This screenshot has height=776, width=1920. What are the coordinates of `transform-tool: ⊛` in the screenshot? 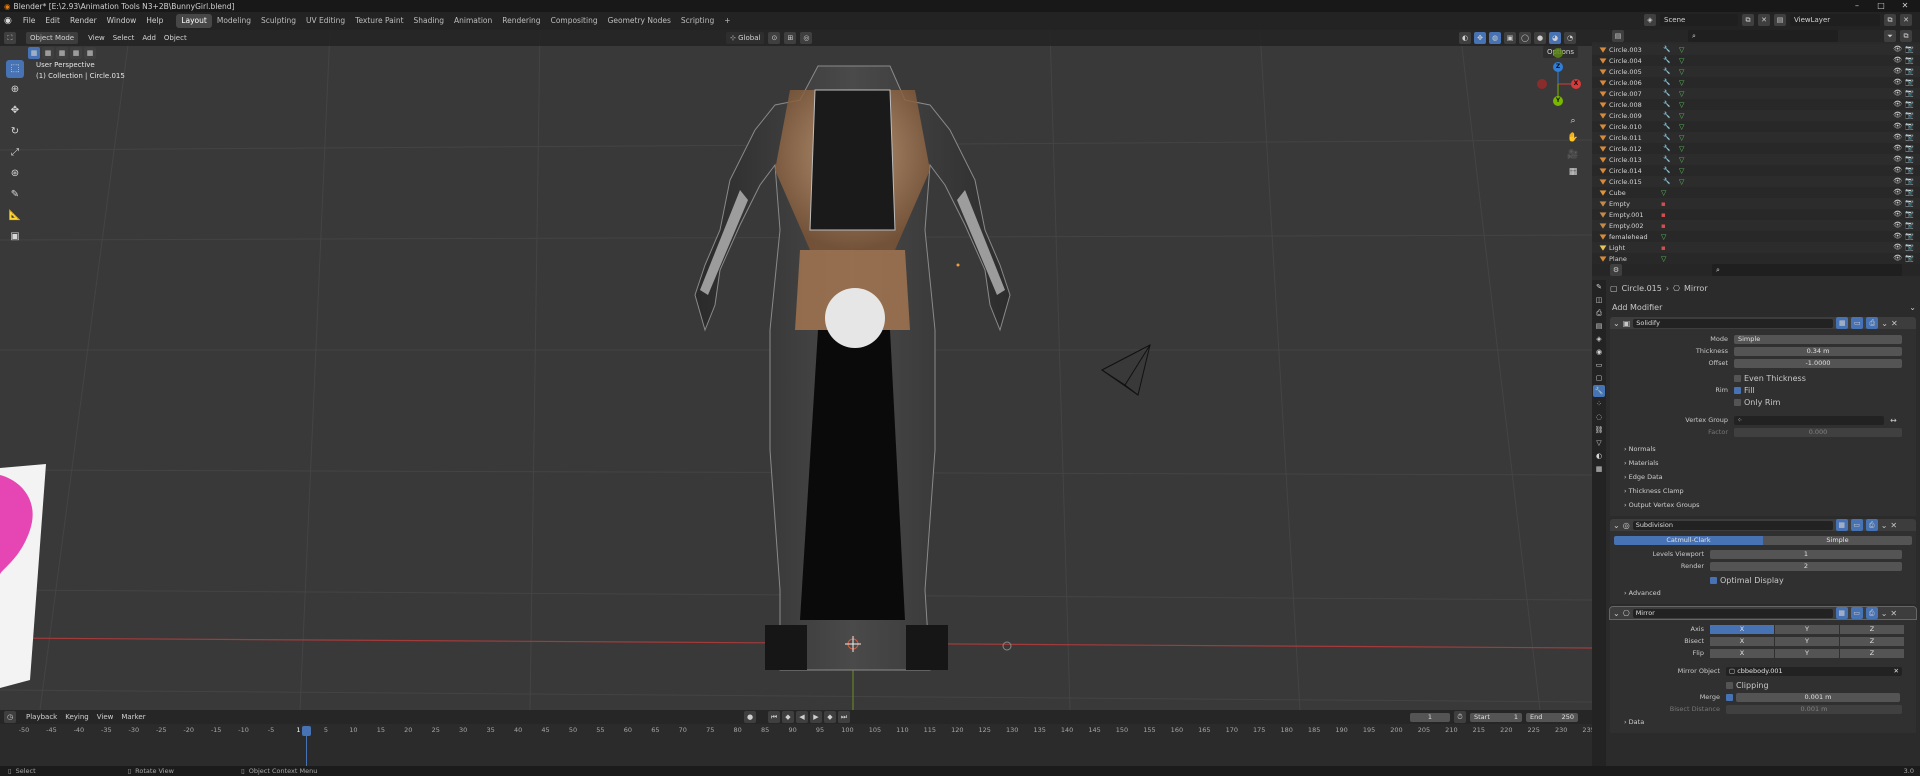 It's located at (15, 174).